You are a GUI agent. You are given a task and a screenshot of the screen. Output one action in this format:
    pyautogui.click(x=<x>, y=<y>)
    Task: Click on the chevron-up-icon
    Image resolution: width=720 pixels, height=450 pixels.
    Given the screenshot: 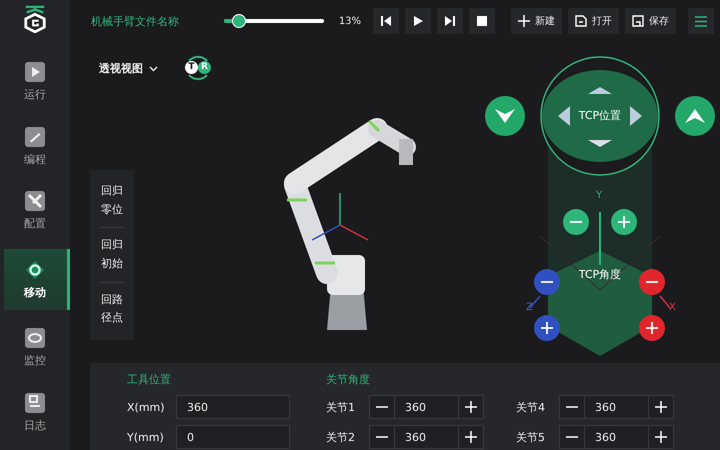 What is the action you would take?
    pyautogui.click(x=695, y=116)
    